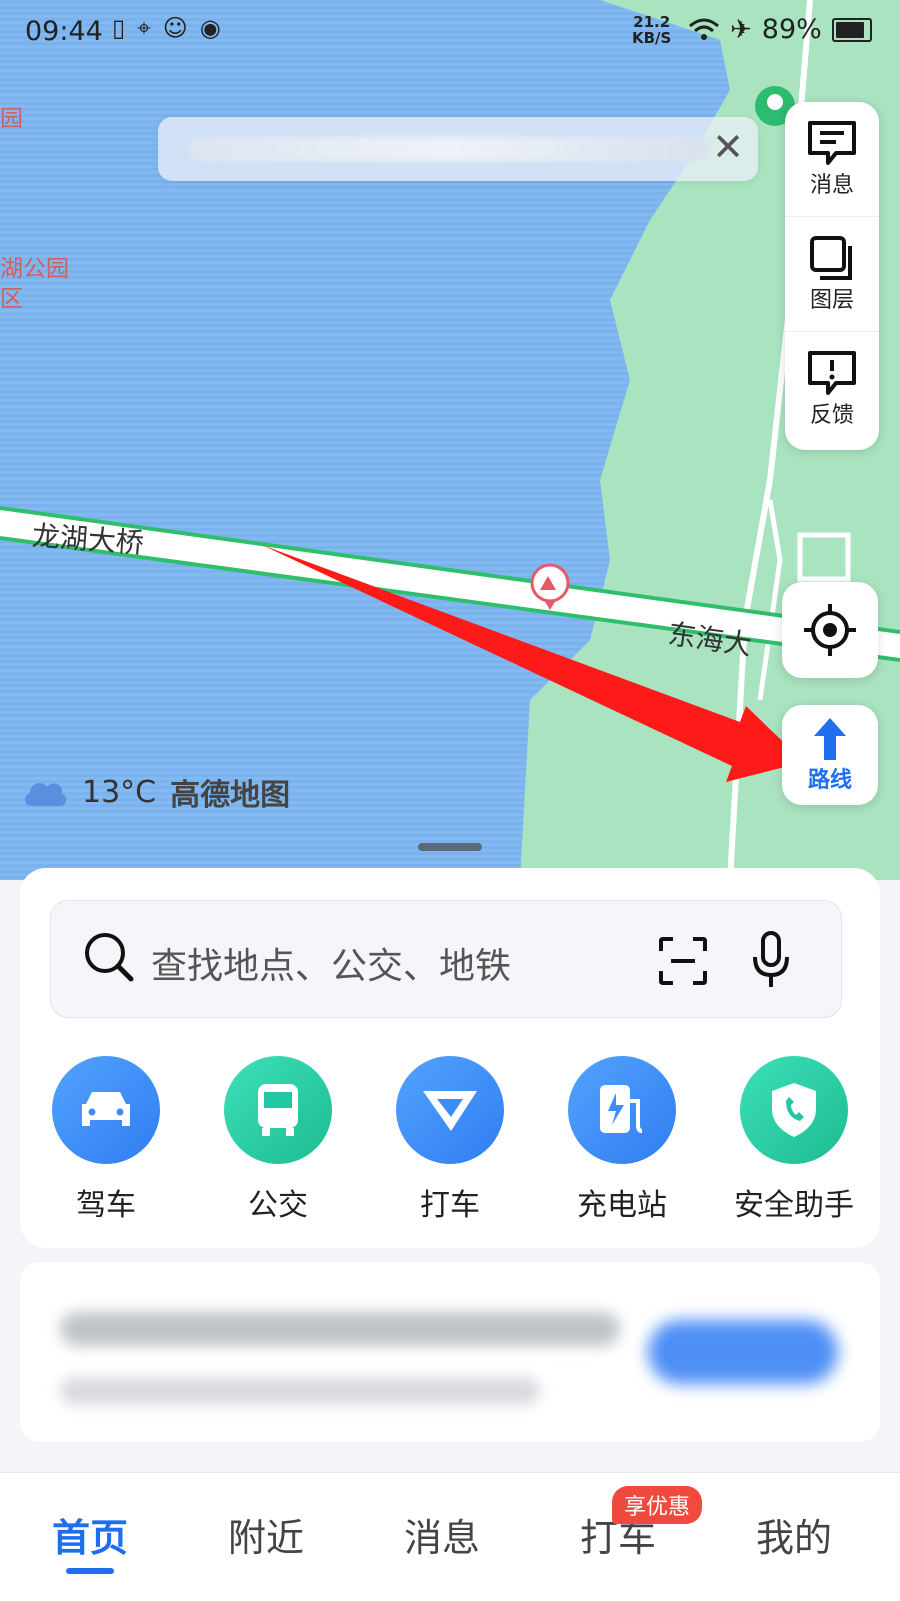 Image resolution: width=900 pixels, height=1601 pixels. I want to click on cloud-icon, so click(45, 794).